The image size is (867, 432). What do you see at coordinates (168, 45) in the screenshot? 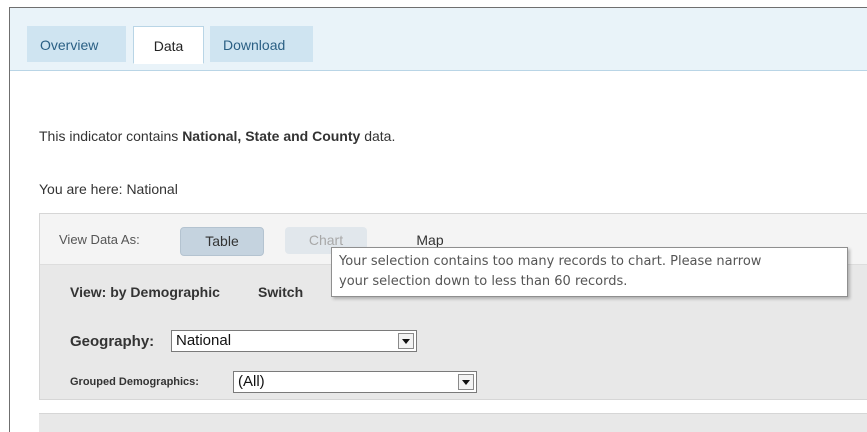
I see `tab-data: Data` at bounding box center [168, 45].